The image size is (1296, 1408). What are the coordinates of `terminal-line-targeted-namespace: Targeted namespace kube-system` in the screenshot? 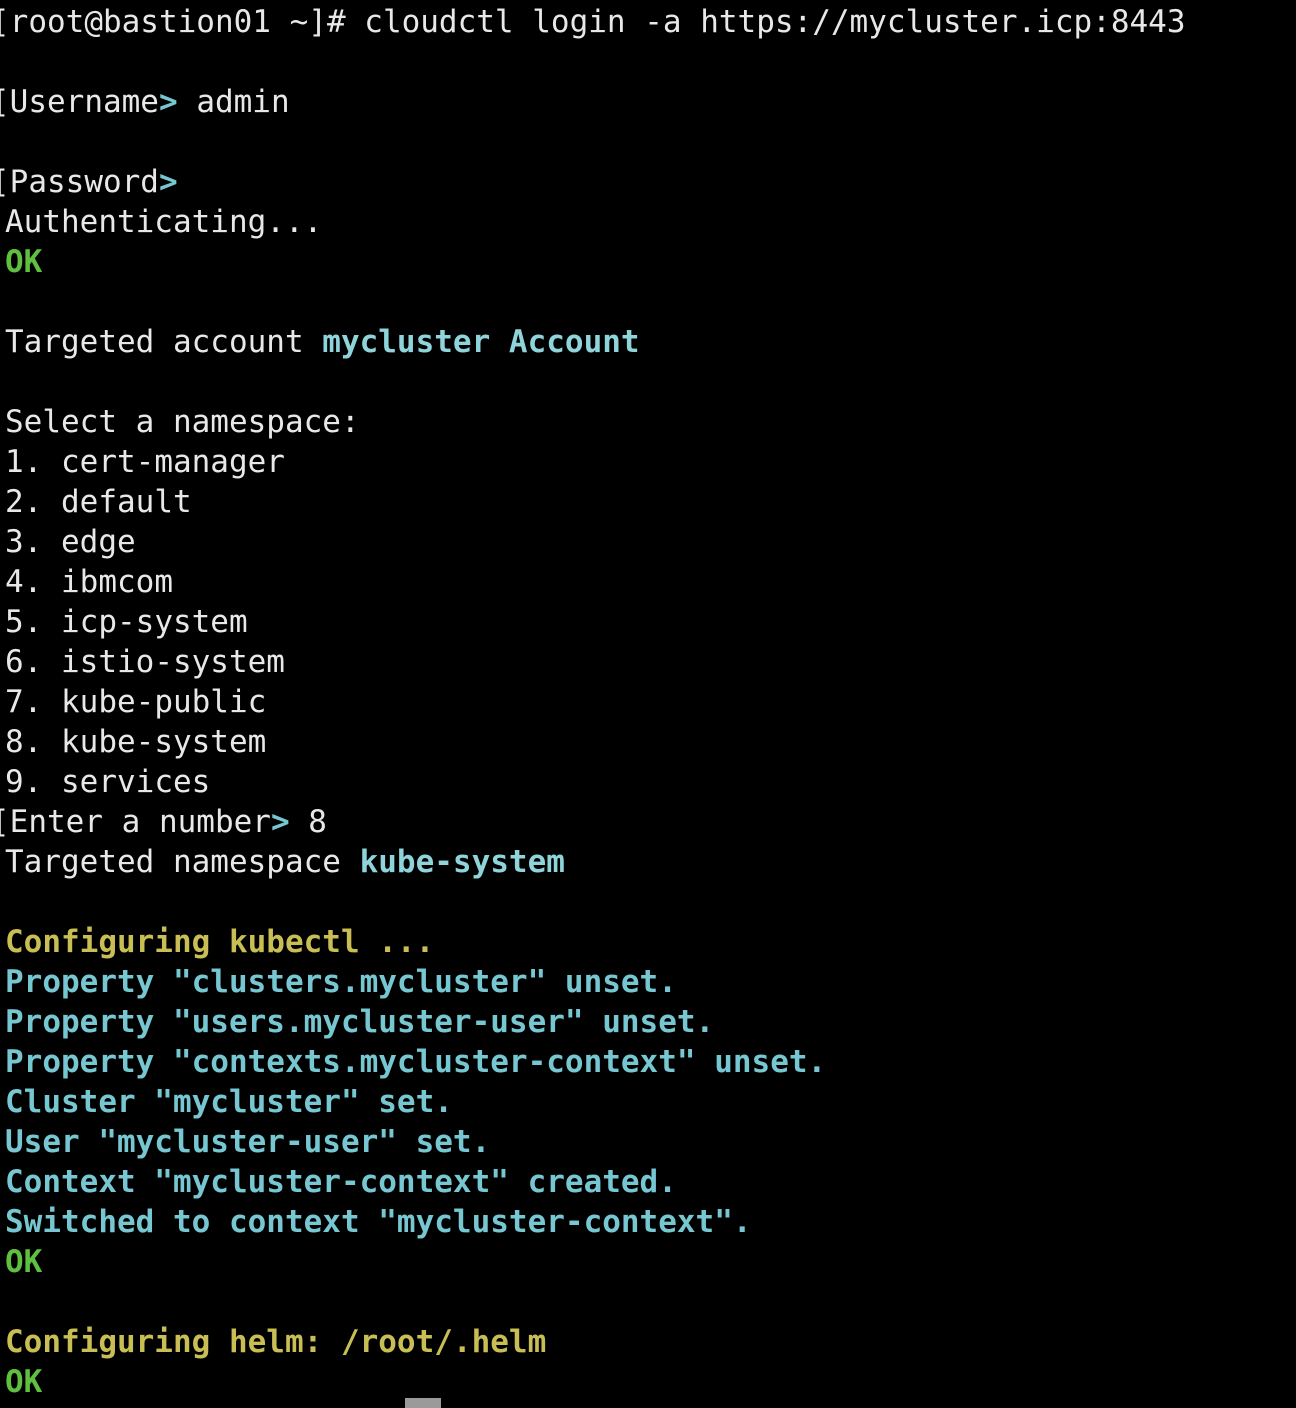 It's located at (285, 862).